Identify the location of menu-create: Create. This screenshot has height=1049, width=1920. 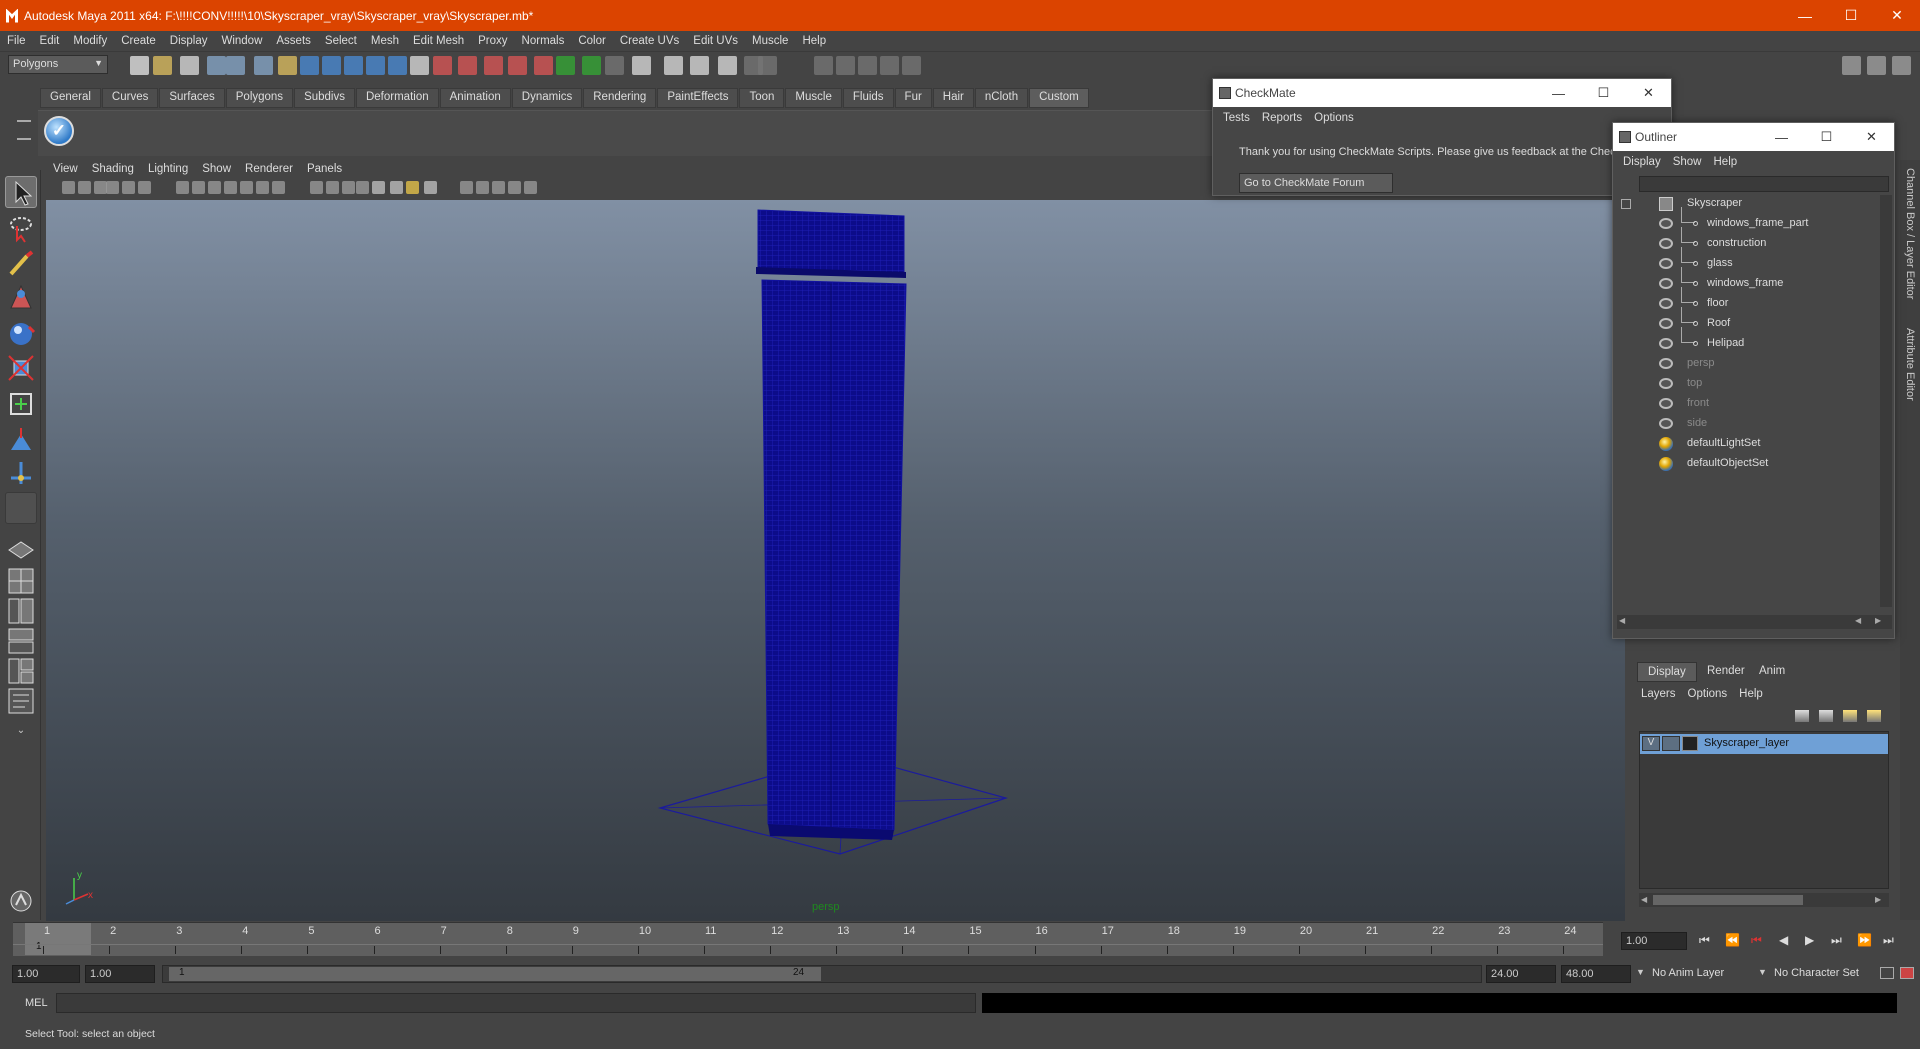
(138, 41).